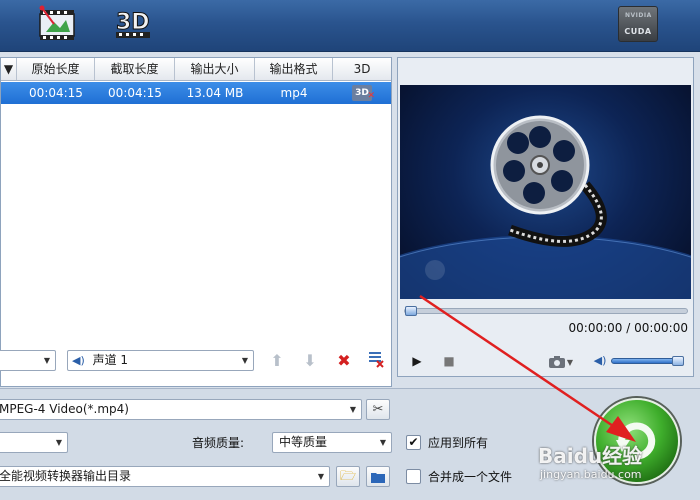 The width and height of the screenshot is (700, 500). What do you see at coordinates (678, 361) in the screenshot?
I see `volume-handle` at bounding box center [678, 361].